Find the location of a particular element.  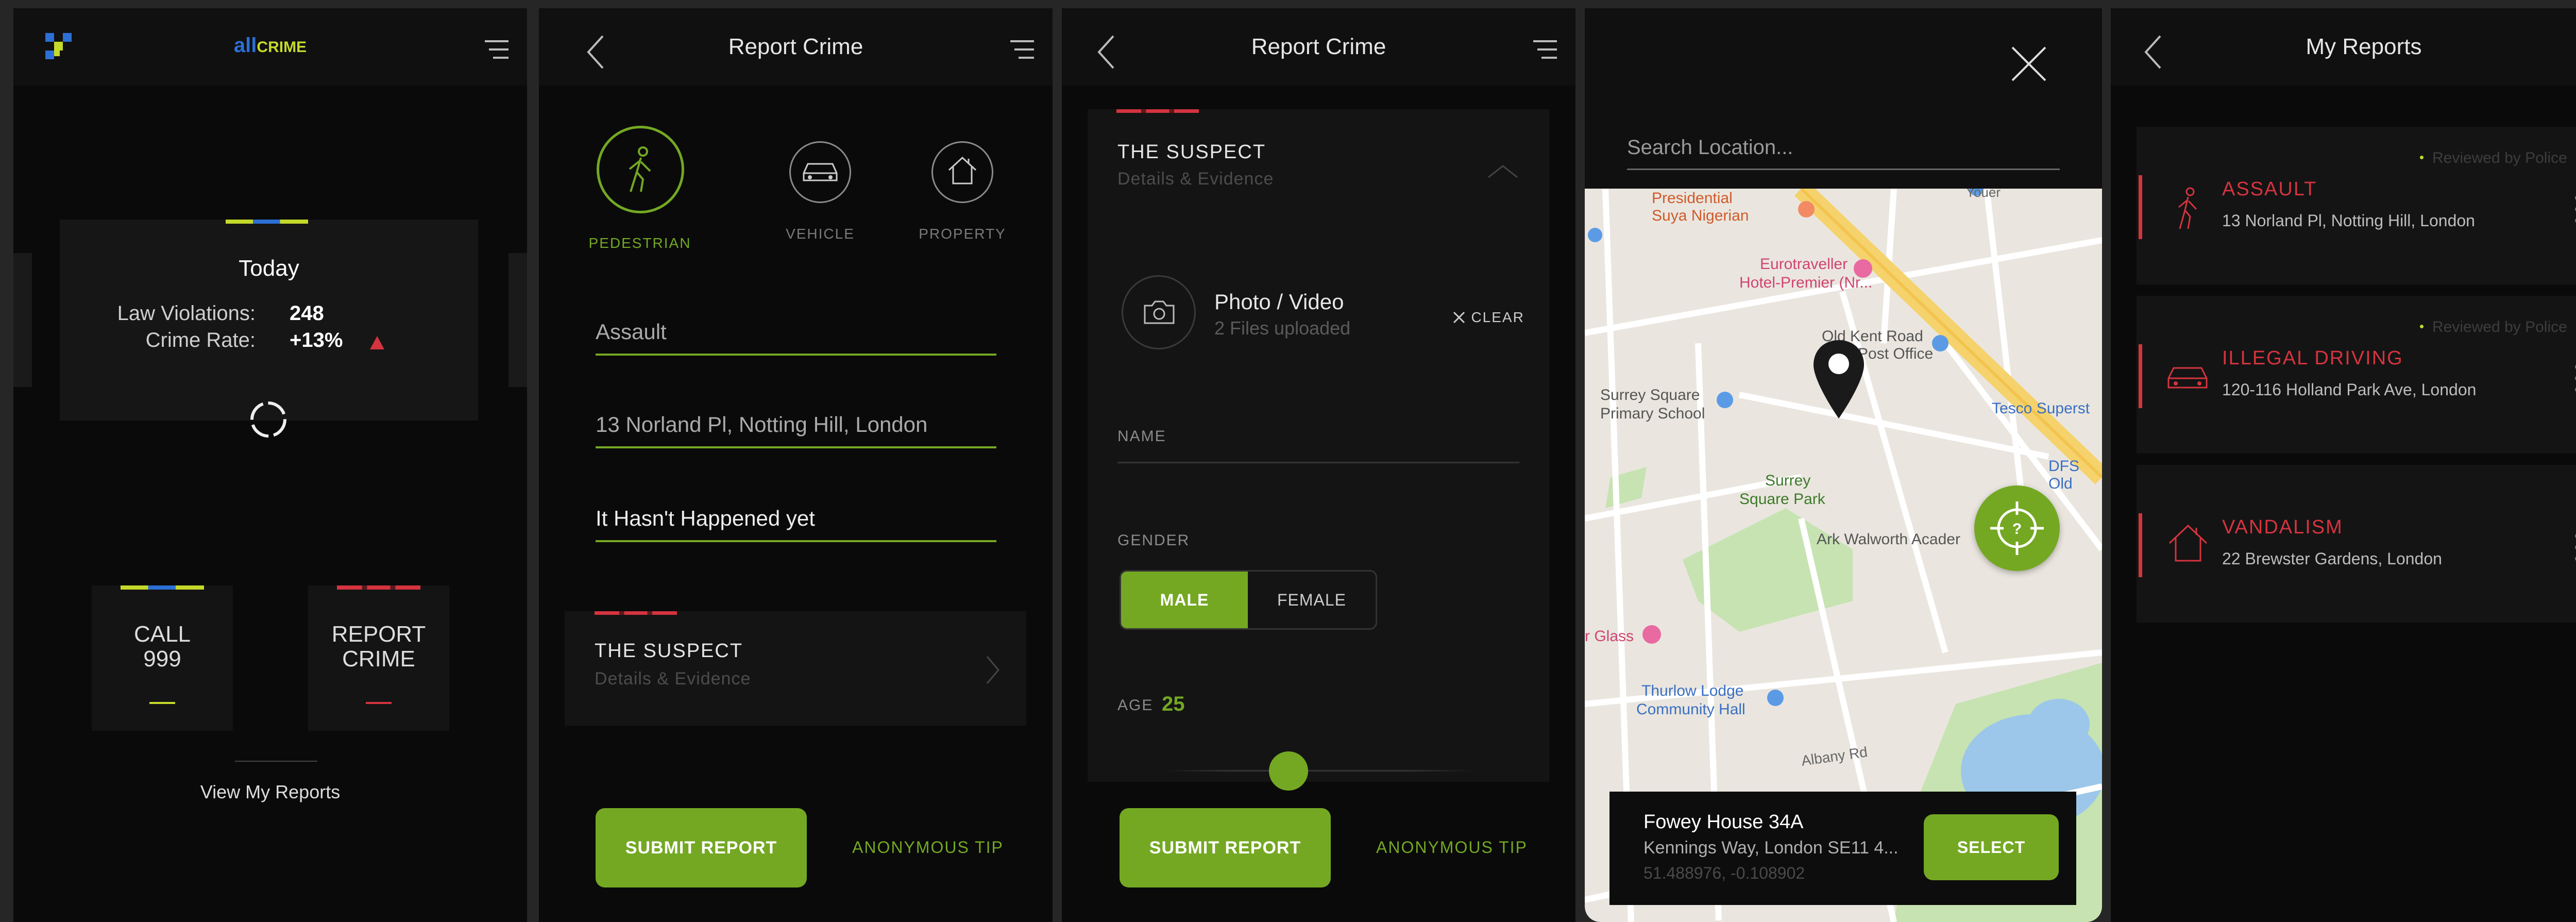

clear-media-button: CLEAR is located at coordinates (1488, 319).